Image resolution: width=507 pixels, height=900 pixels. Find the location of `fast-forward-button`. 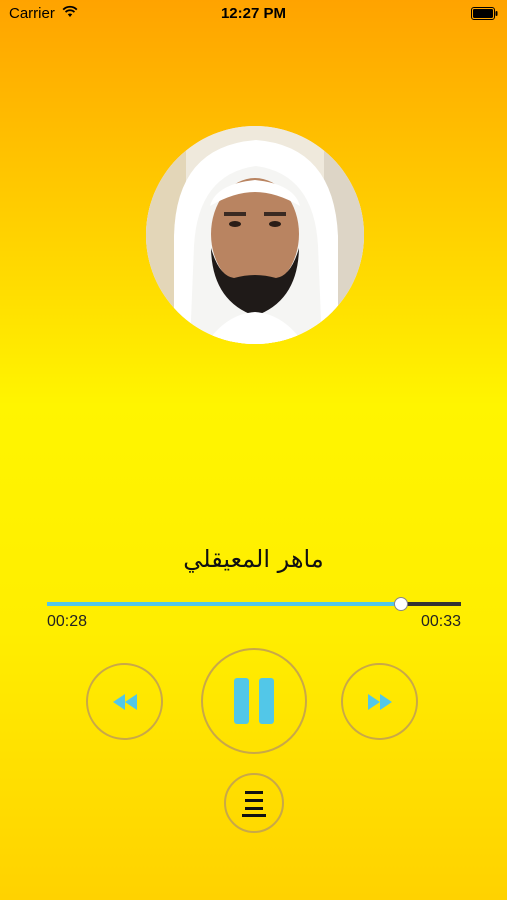

fast-forward-button is located at coordinates (379, 701).